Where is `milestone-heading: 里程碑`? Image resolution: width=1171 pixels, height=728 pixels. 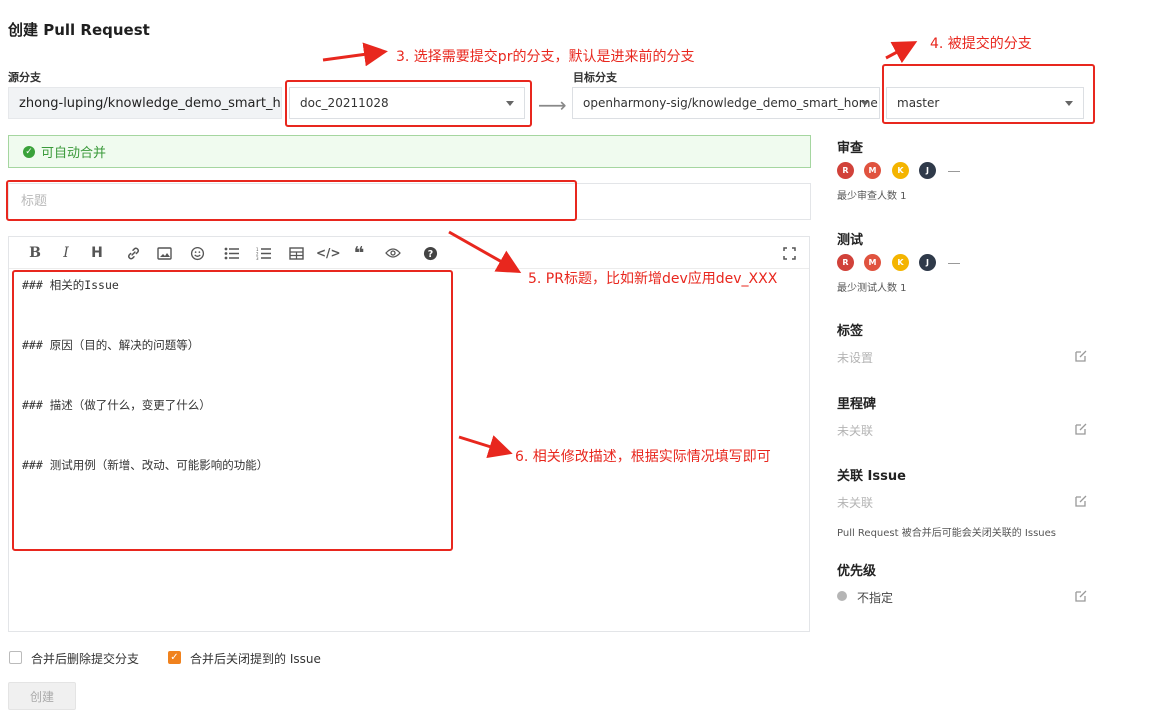 milestone-heading: 里程碑 is located at coordinates (857, 404).